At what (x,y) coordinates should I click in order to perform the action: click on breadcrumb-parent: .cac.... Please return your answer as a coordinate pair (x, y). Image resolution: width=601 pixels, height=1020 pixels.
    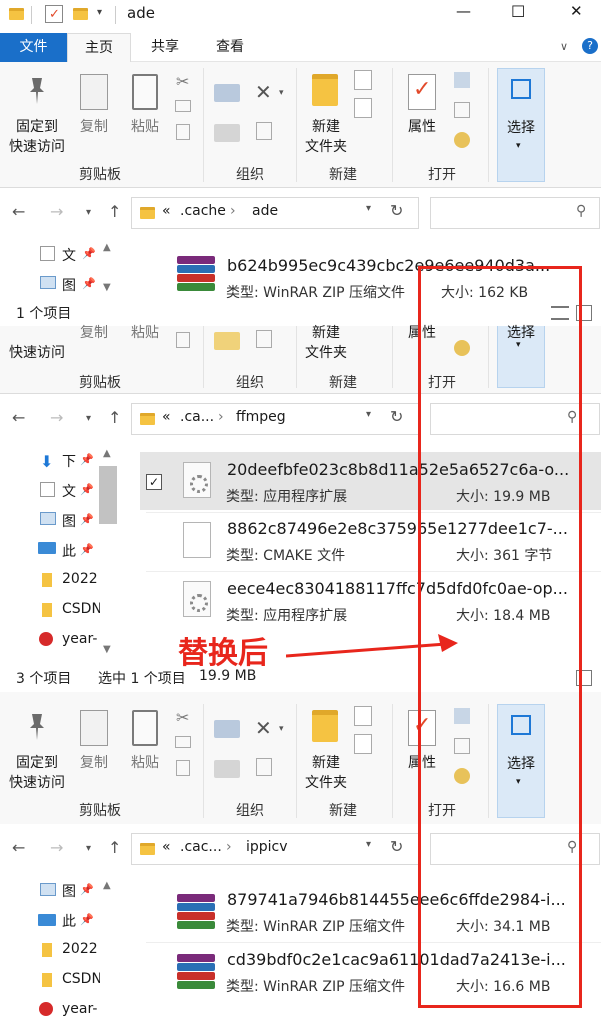
    Looking at the image, I should click on (201, 847).